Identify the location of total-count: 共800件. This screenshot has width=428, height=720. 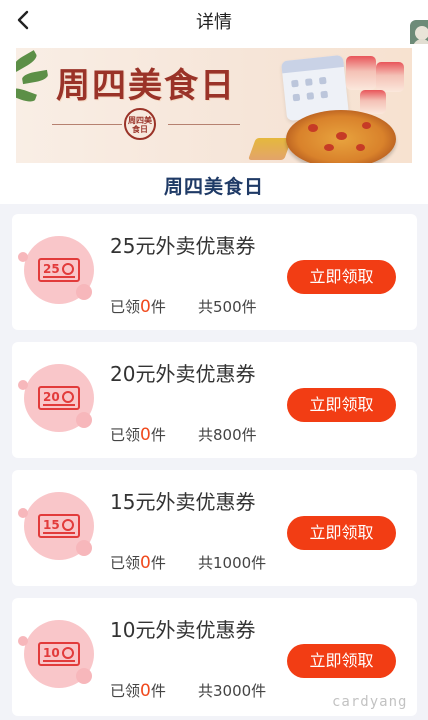
(227, 435).